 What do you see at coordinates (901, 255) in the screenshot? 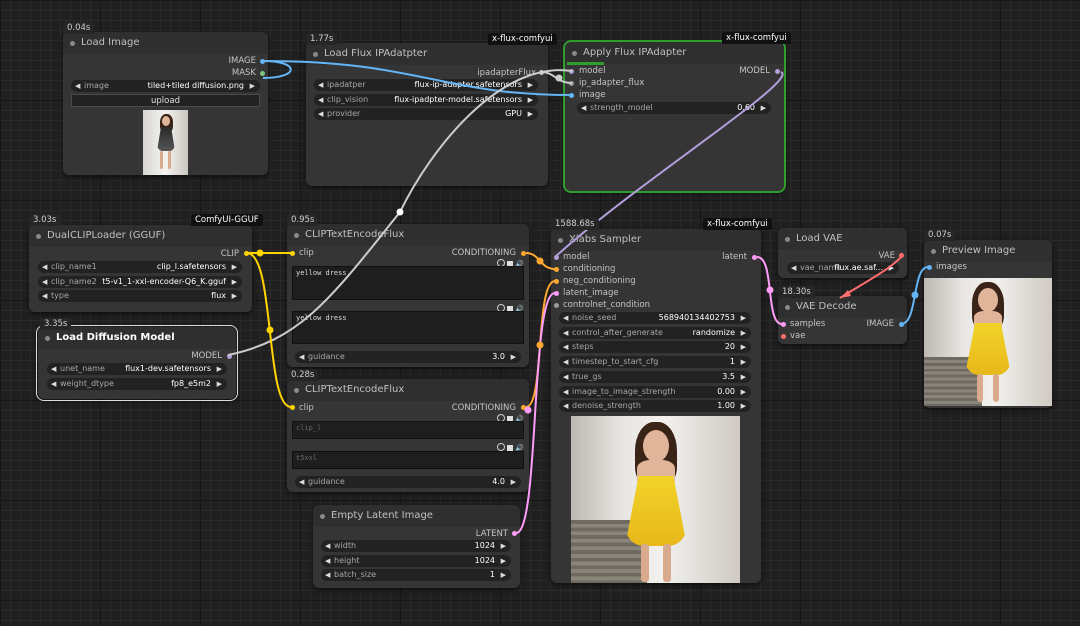
I see `output-vae-pin` at bounding box center [901, 255].